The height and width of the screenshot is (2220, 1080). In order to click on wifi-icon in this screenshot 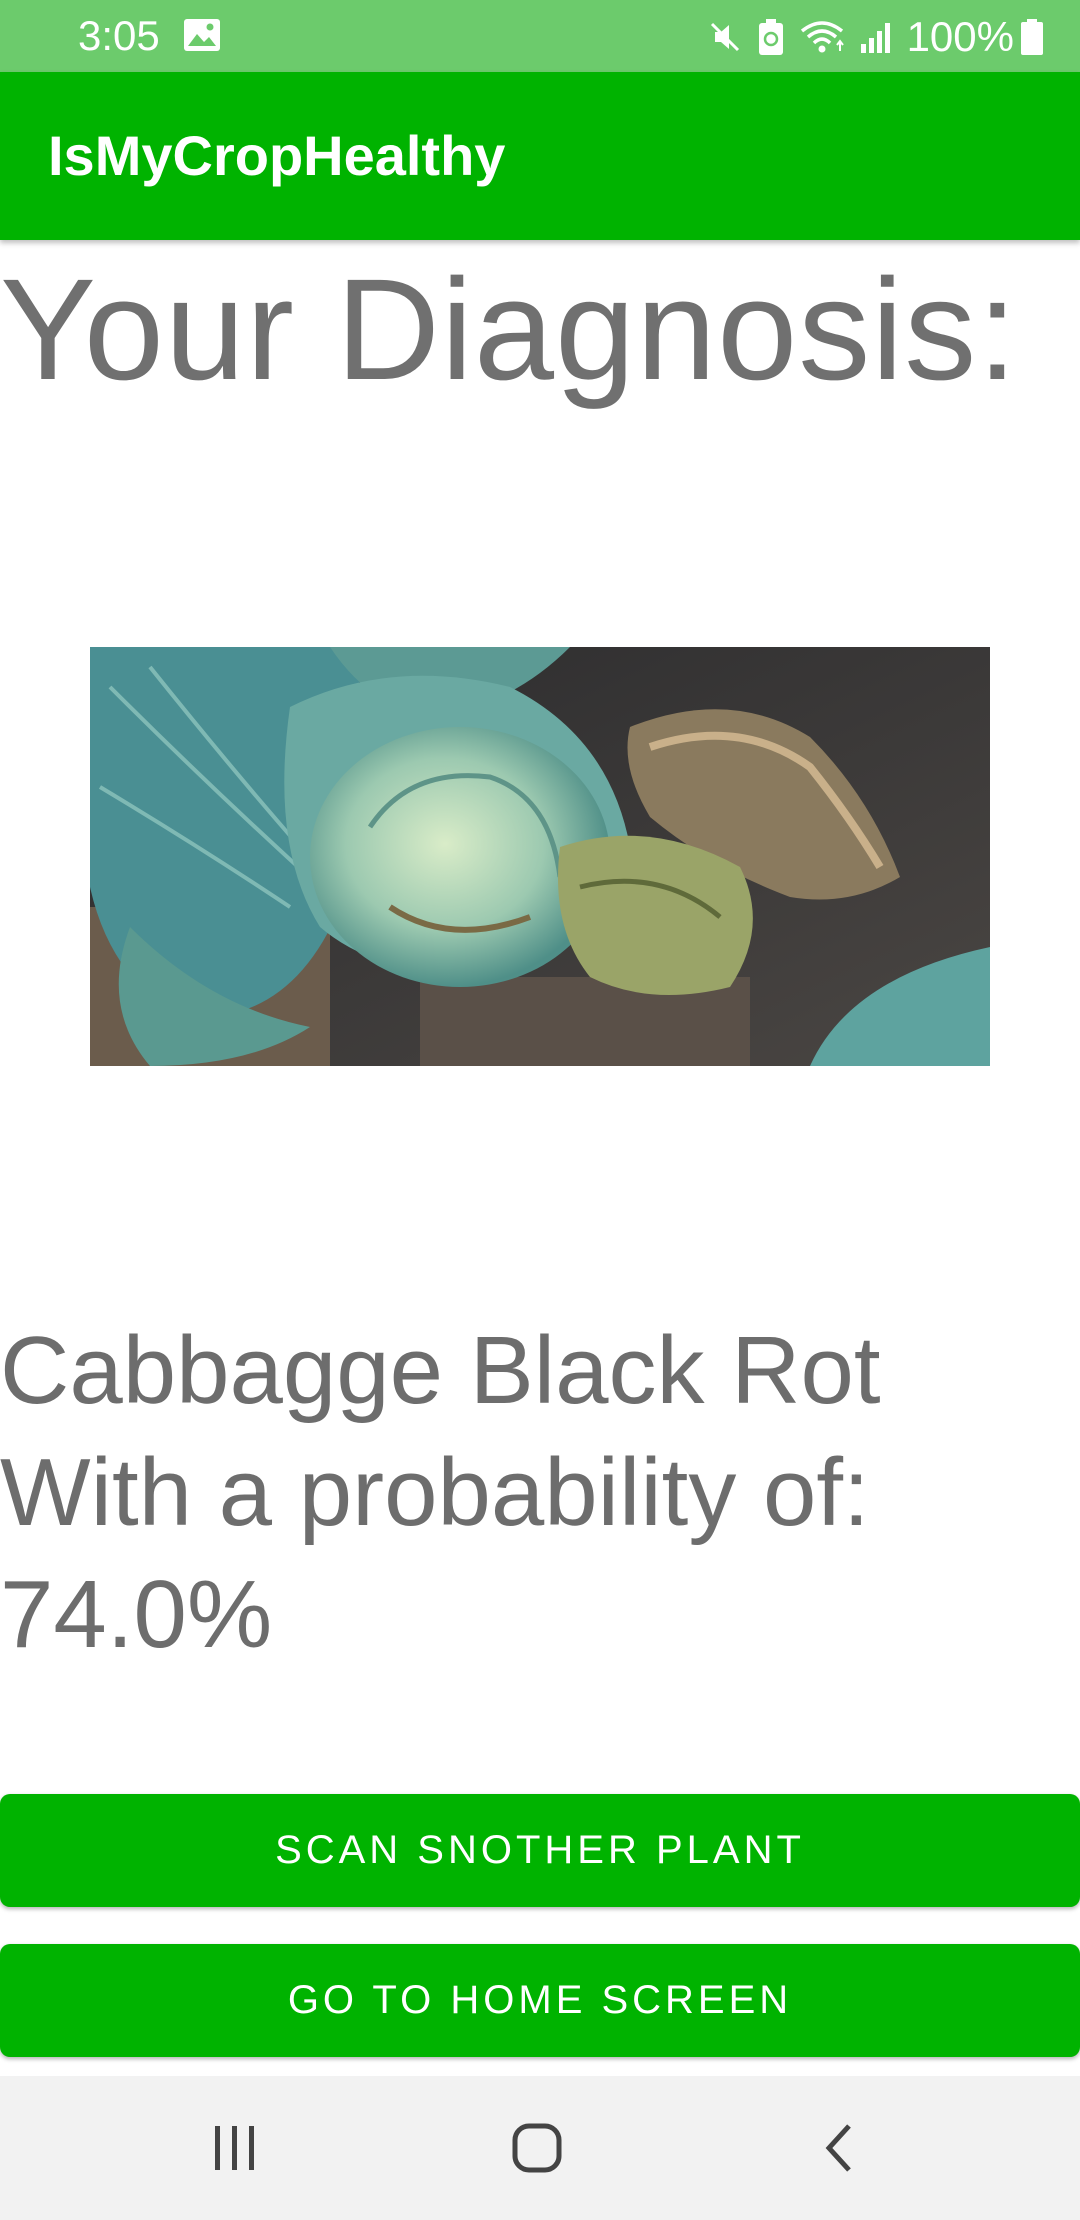, I will do `click(822, 37)`.